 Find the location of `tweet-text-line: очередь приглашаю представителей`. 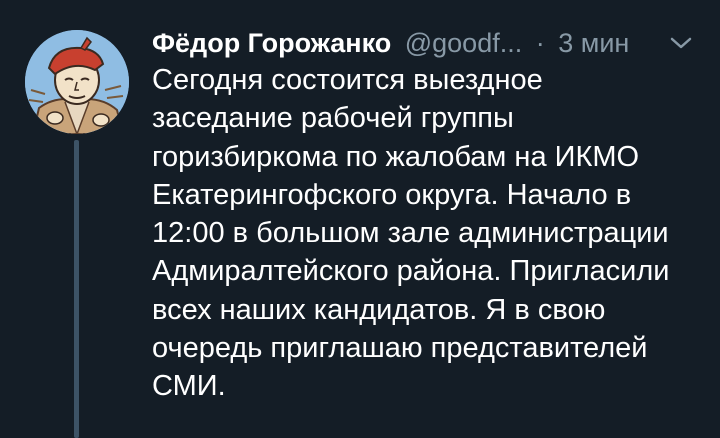

tweet-text-line: очередь приглашаю представителей is located at coordinates (400, 348).